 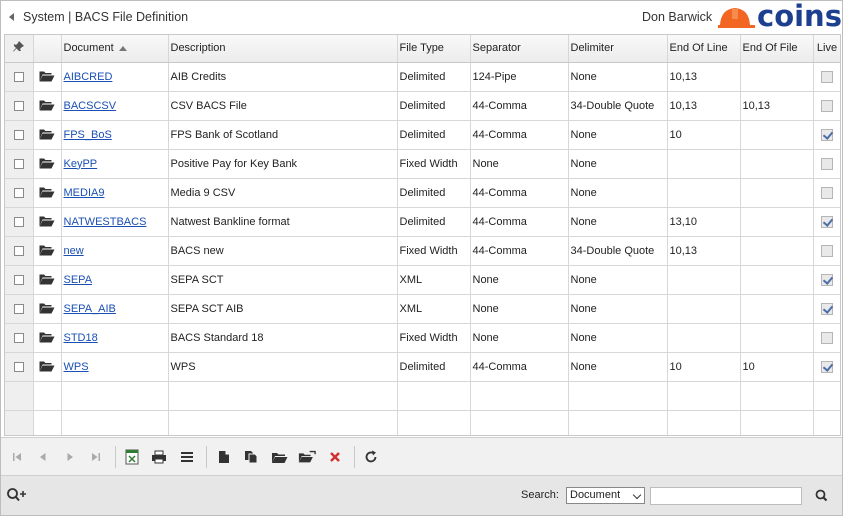 I want to click on open-record-icon, so click(x=307, y=457).